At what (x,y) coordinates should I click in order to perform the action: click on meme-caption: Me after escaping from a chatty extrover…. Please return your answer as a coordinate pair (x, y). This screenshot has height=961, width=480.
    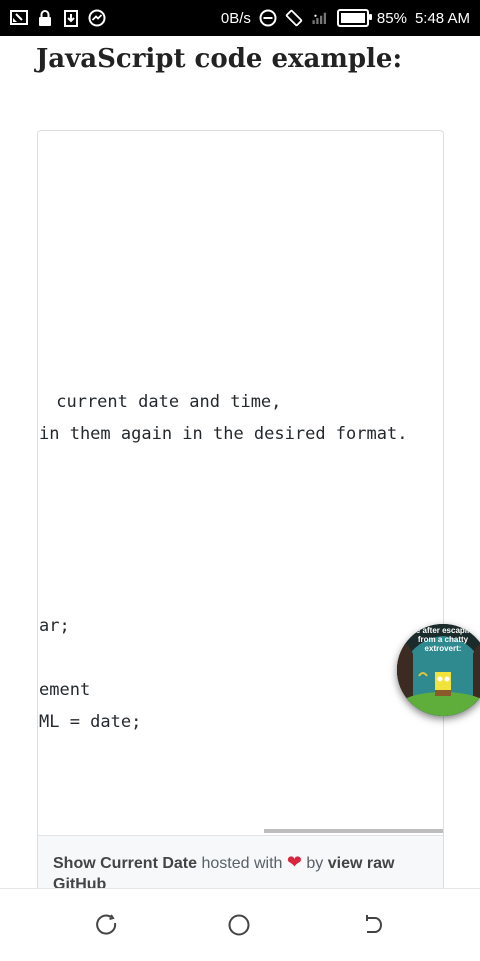
    Looking at the image, I should click on (443, 639).